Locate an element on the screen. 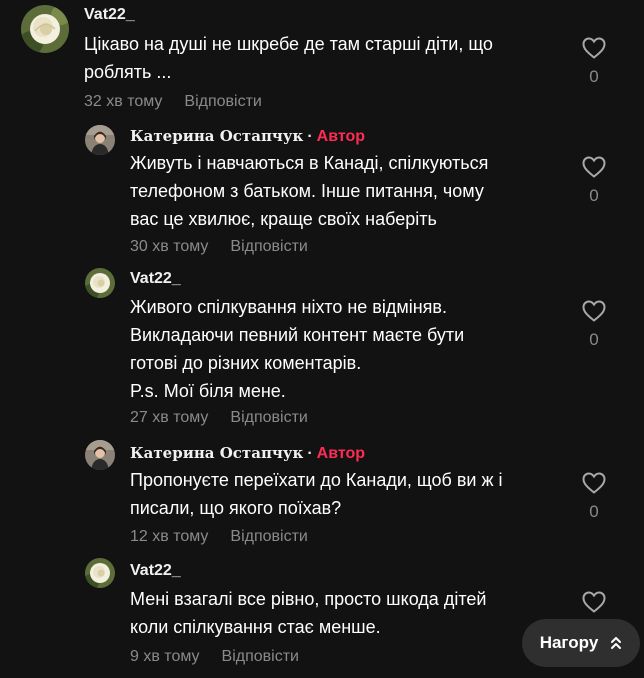 Image resolution: width=644 pixels, height=678 pixels. comment-meta: 27 хв тому Відповісти is located at coordinates (219, 418).